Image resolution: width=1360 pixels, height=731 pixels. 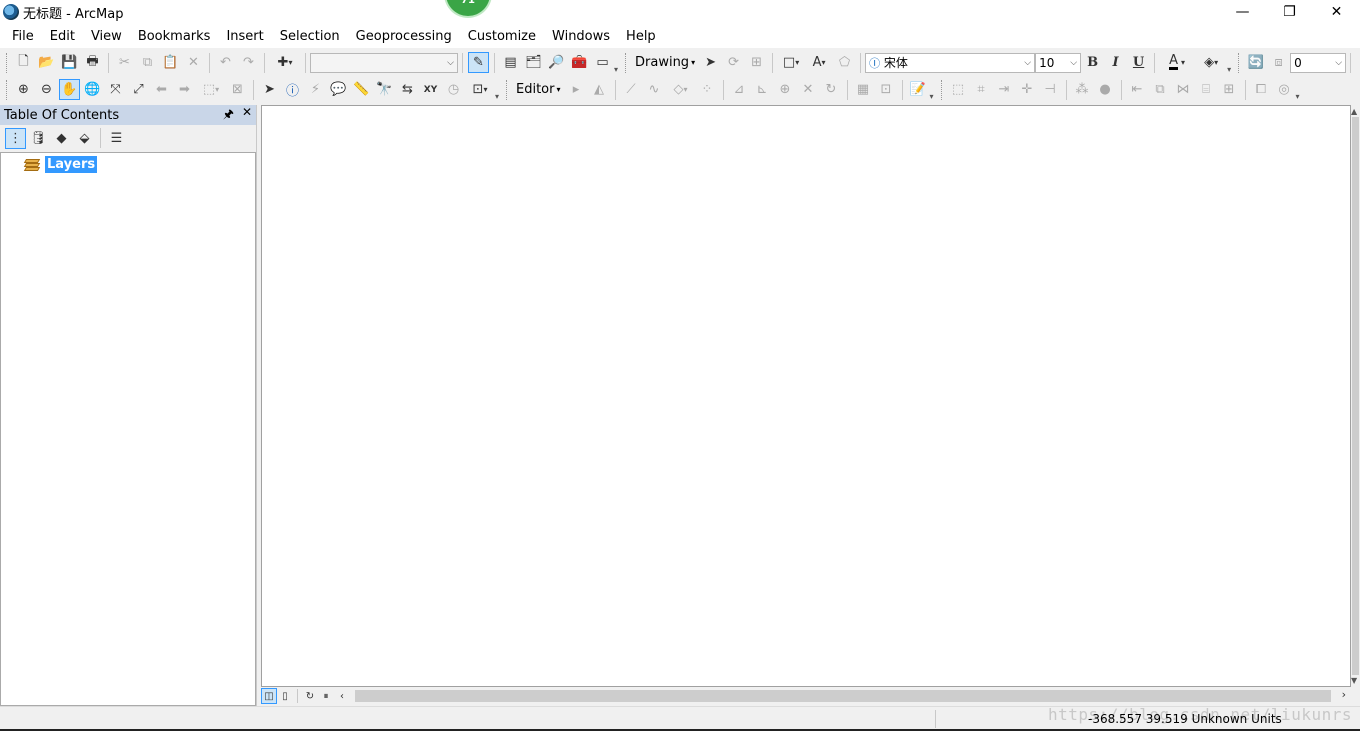 What do you see at coordinates (237, 89) in the screenshot?
I see `clear-selection-icon: ⊠` at bounding box center [237, 89].